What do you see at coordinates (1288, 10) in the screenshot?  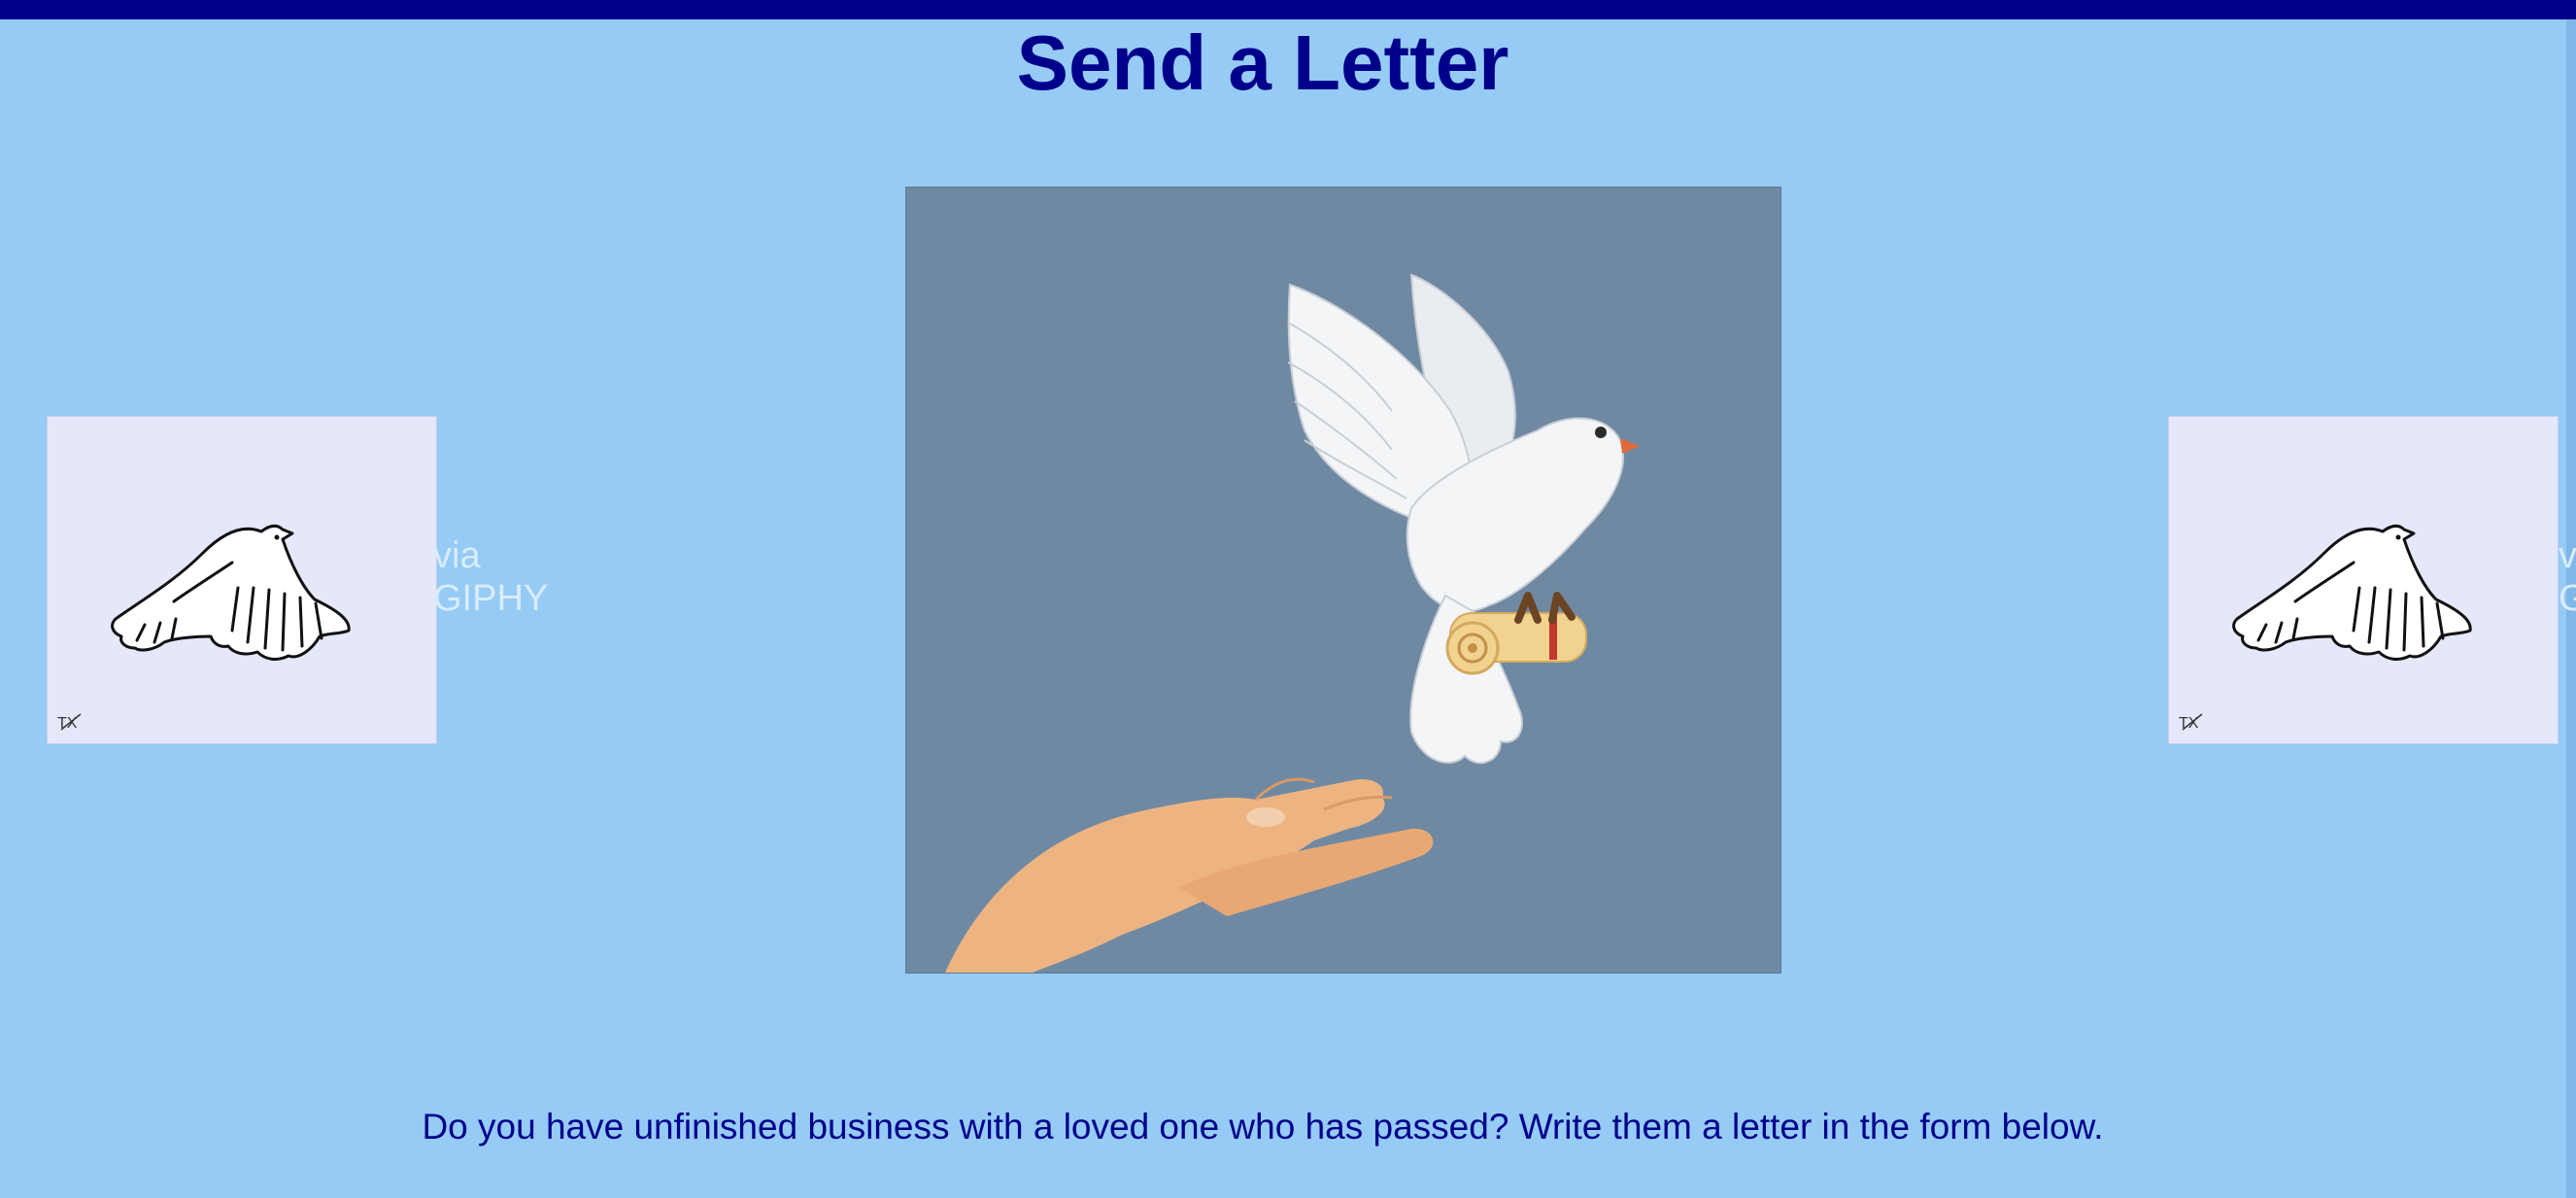 I see `top-bar` at bounding box center [1288, 10].